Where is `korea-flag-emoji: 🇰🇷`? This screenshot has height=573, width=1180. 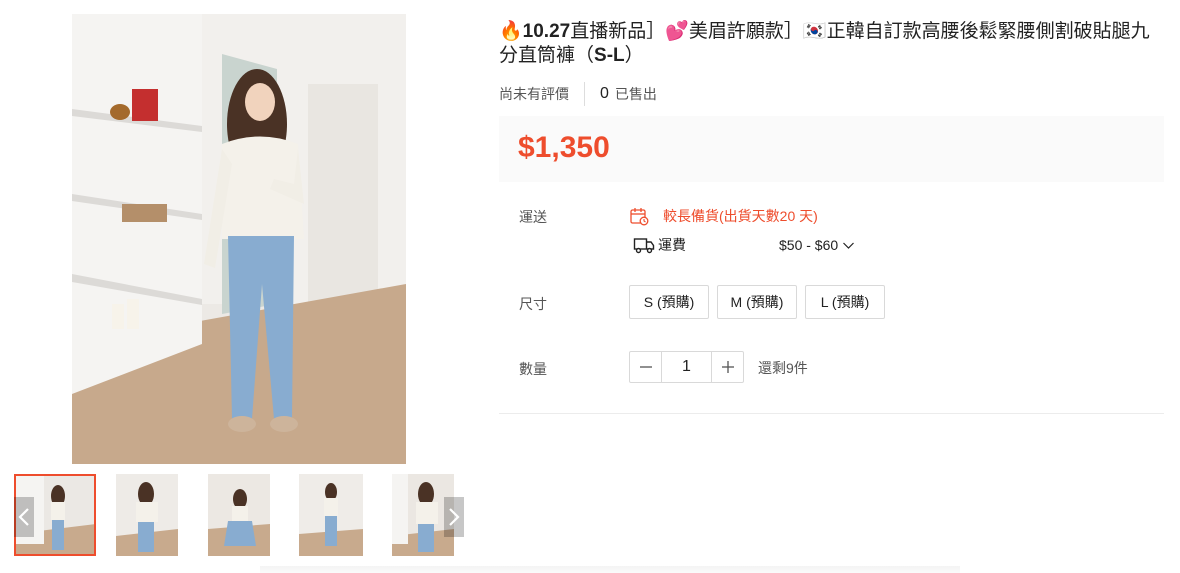 korea-flag-emoji: 🇰🇷 is located at coordinates (814, 31).